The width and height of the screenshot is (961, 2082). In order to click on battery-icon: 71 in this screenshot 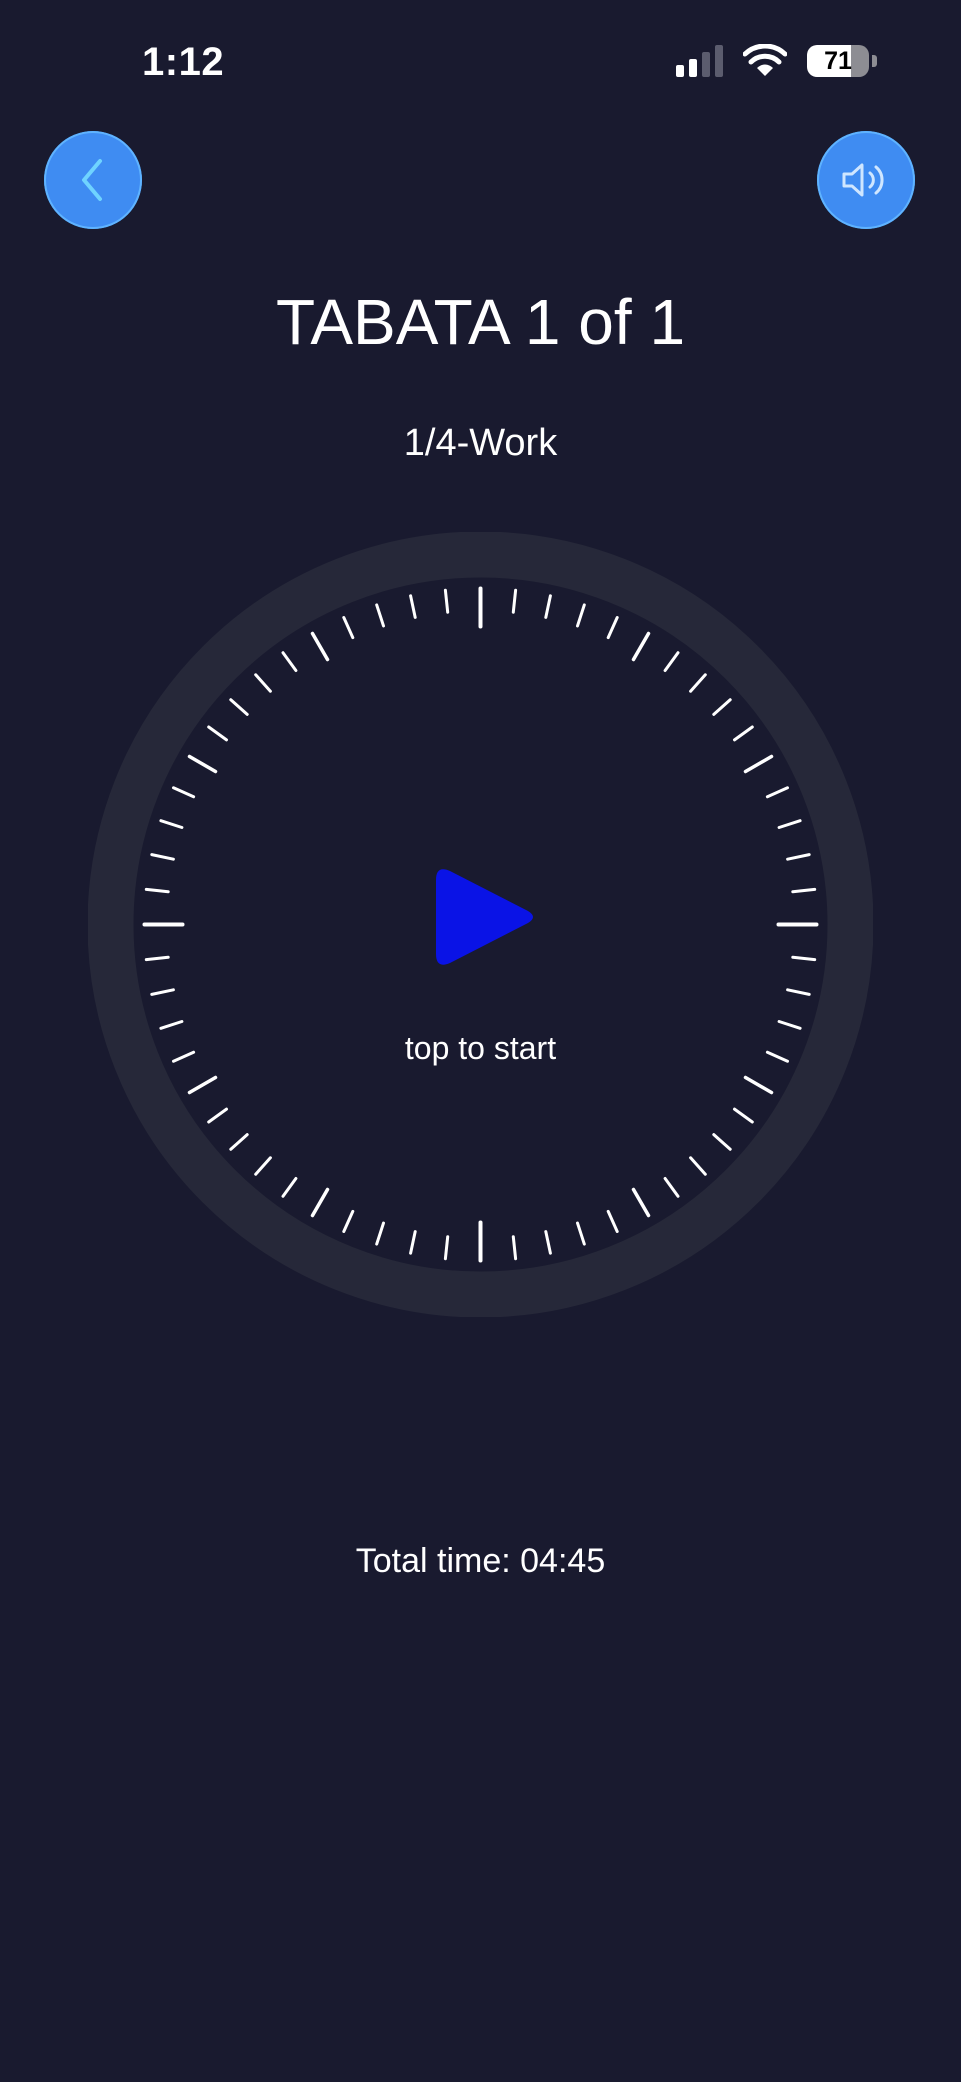, I will do `click(838, 61)`.